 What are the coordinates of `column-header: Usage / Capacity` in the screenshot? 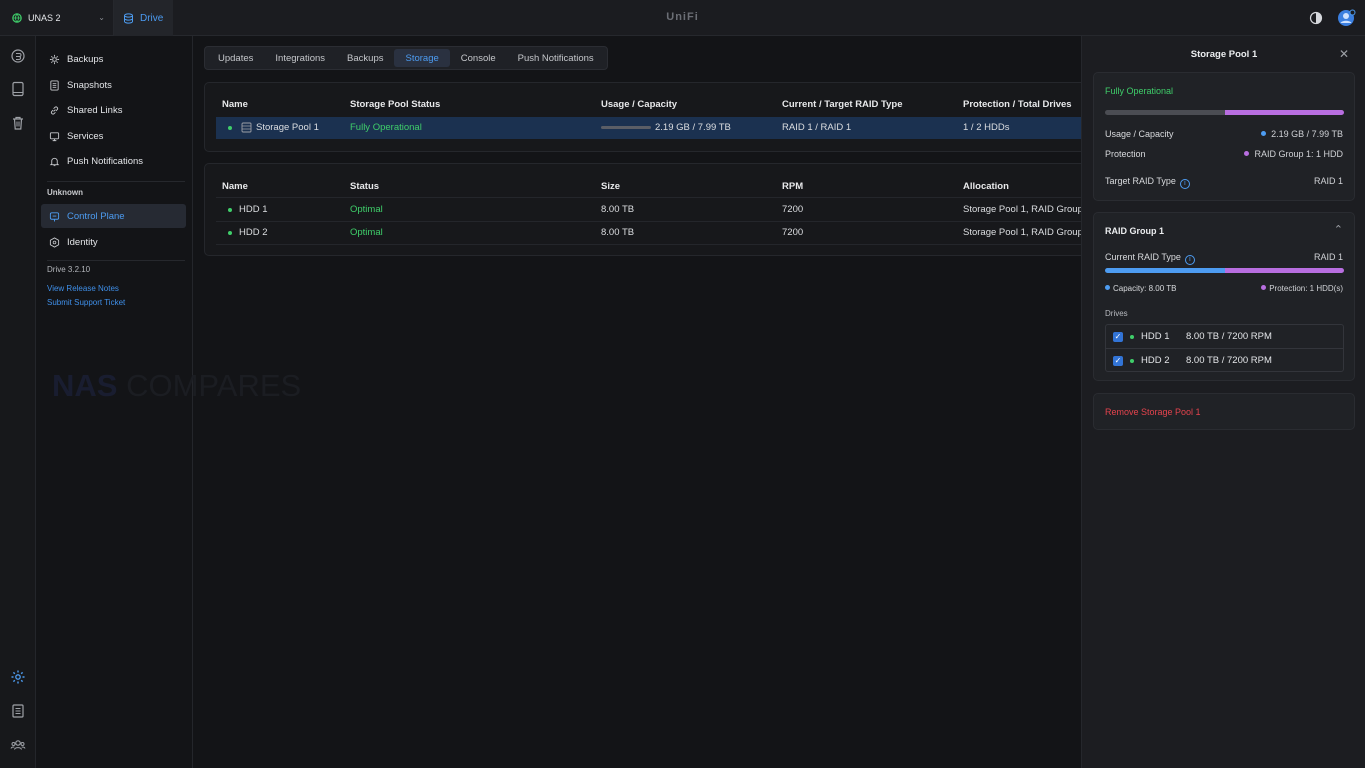 It's located at (639, 104).